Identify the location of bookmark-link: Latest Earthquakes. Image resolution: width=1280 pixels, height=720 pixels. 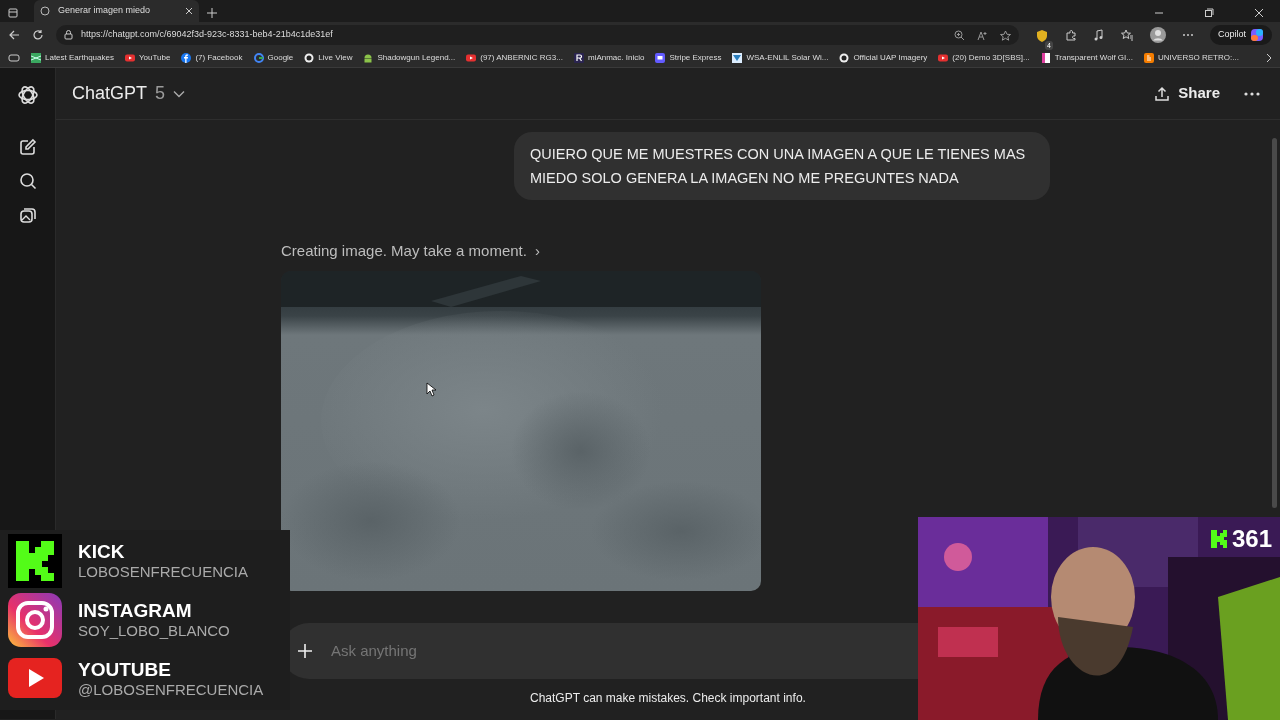
(72, 57).